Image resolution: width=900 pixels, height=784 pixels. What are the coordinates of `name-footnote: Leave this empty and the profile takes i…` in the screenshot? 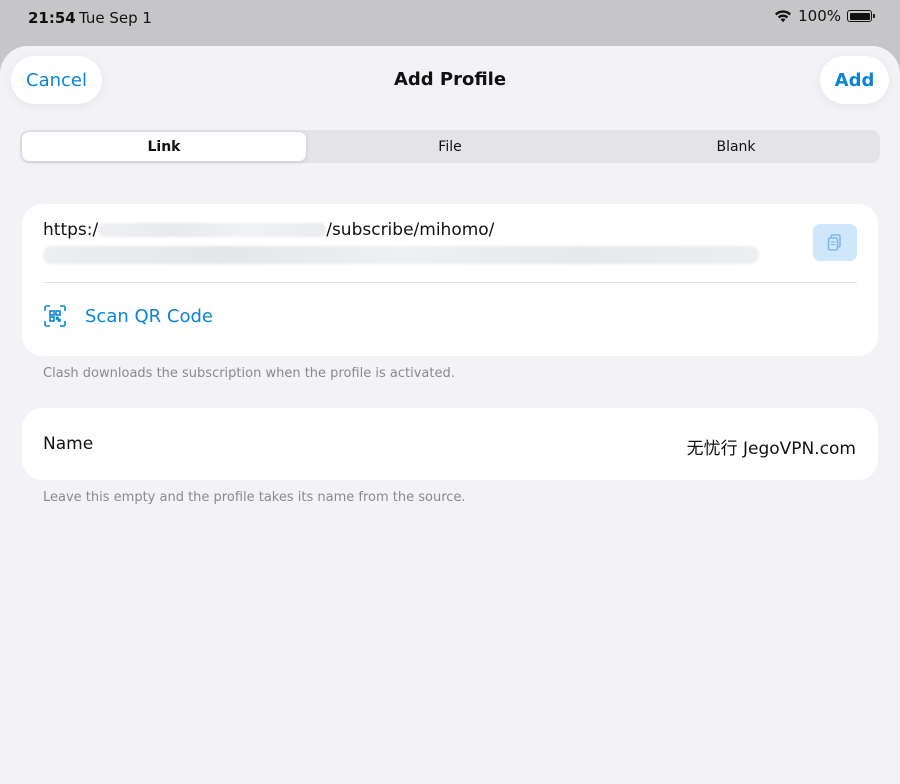 It's located at (254, 497).